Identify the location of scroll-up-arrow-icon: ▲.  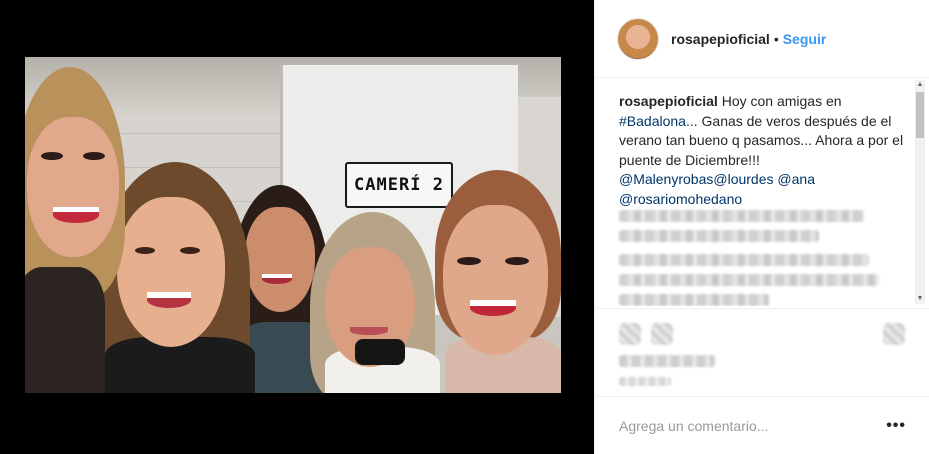
(920, 85).